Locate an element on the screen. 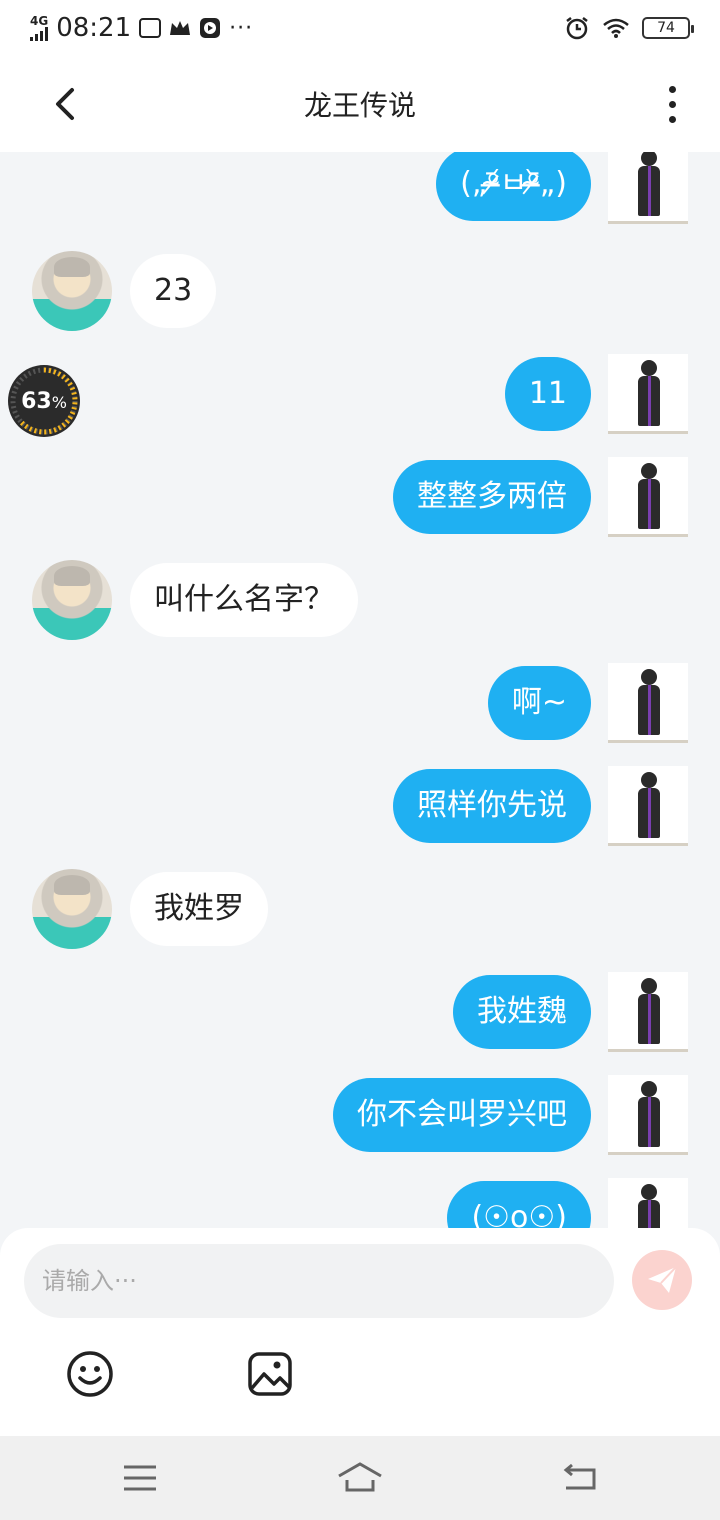 The width and height of the screenshot is (720, 1520). progress-value: 63% is located at coordinates (44, 401).